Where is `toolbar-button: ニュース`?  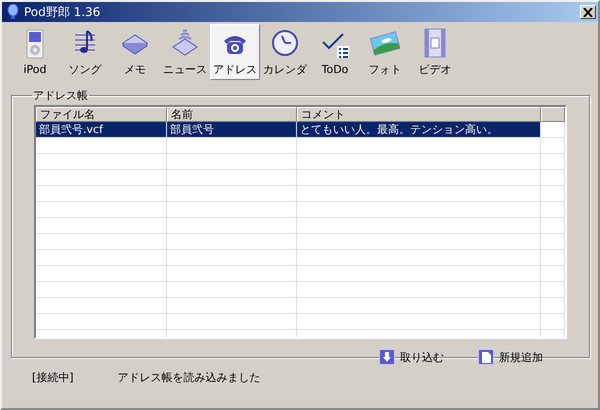
toolbar-button: ニュース is located at coordinates (185, 52).